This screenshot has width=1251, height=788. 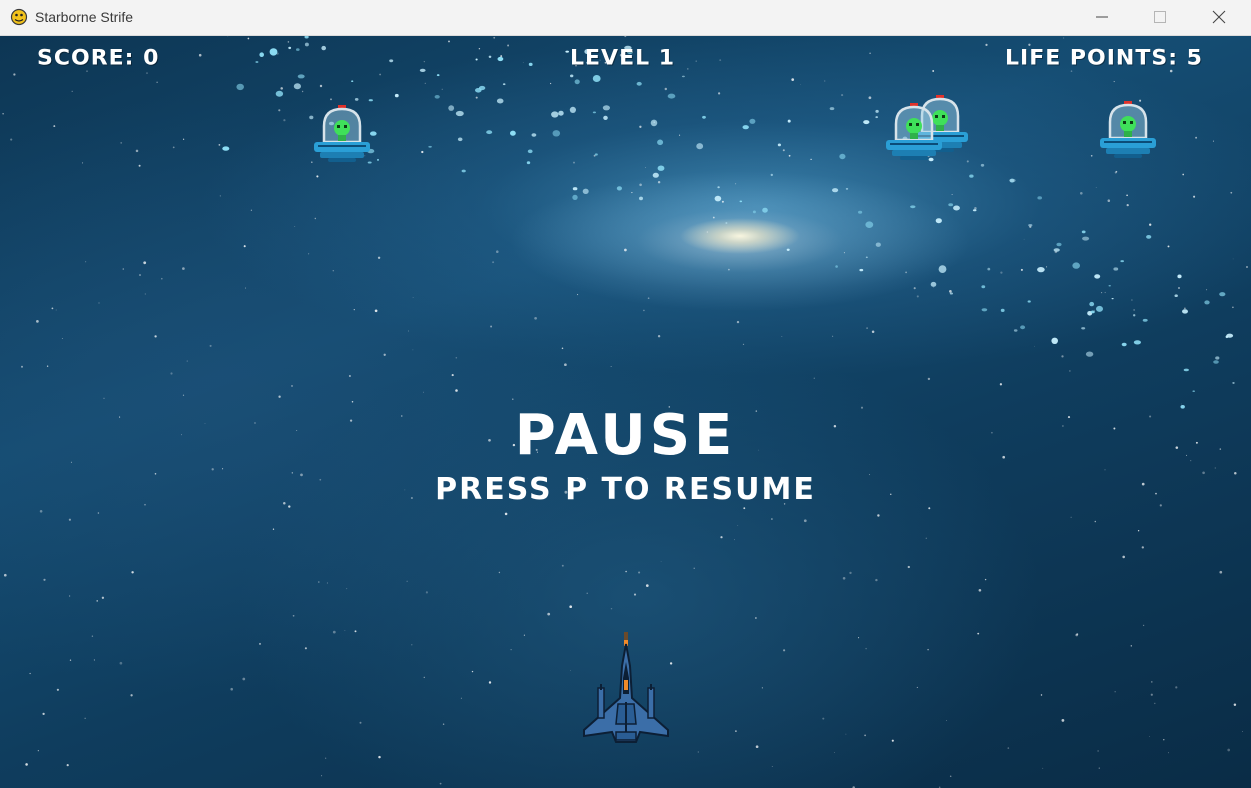 What do you see at coordinates (19, 17) in the screenshot?
I see `pygame-snake-icon` at bounding box center [19, 17].